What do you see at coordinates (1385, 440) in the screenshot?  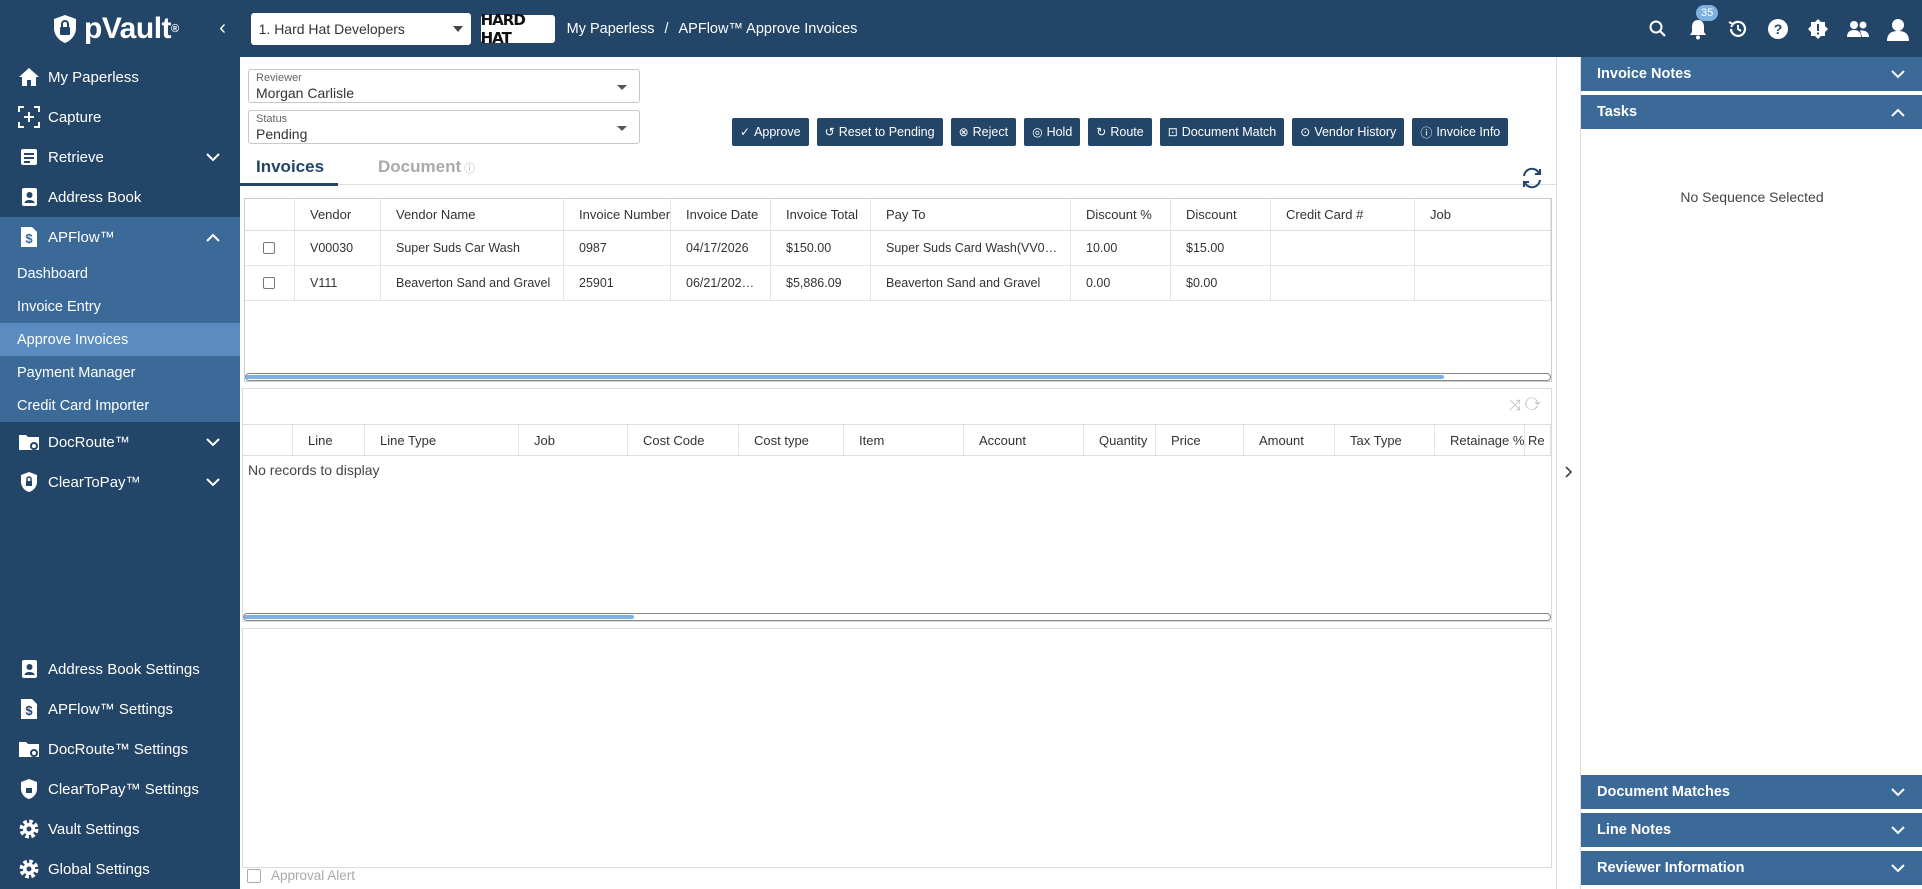 I see `column-header: Tax Type` at bounding box center [1385, 440].